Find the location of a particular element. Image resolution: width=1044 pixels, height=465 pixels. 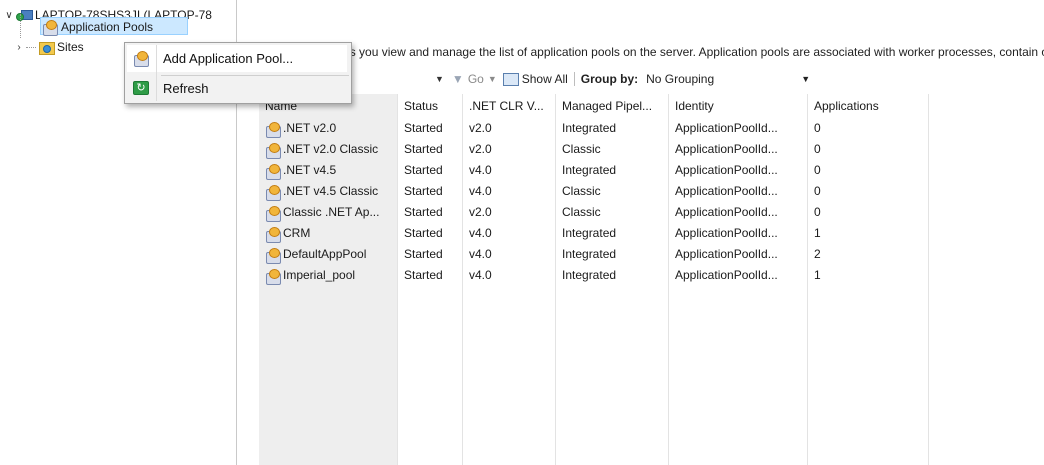

show-all-label: Show All is located at coordinates (544, 79).